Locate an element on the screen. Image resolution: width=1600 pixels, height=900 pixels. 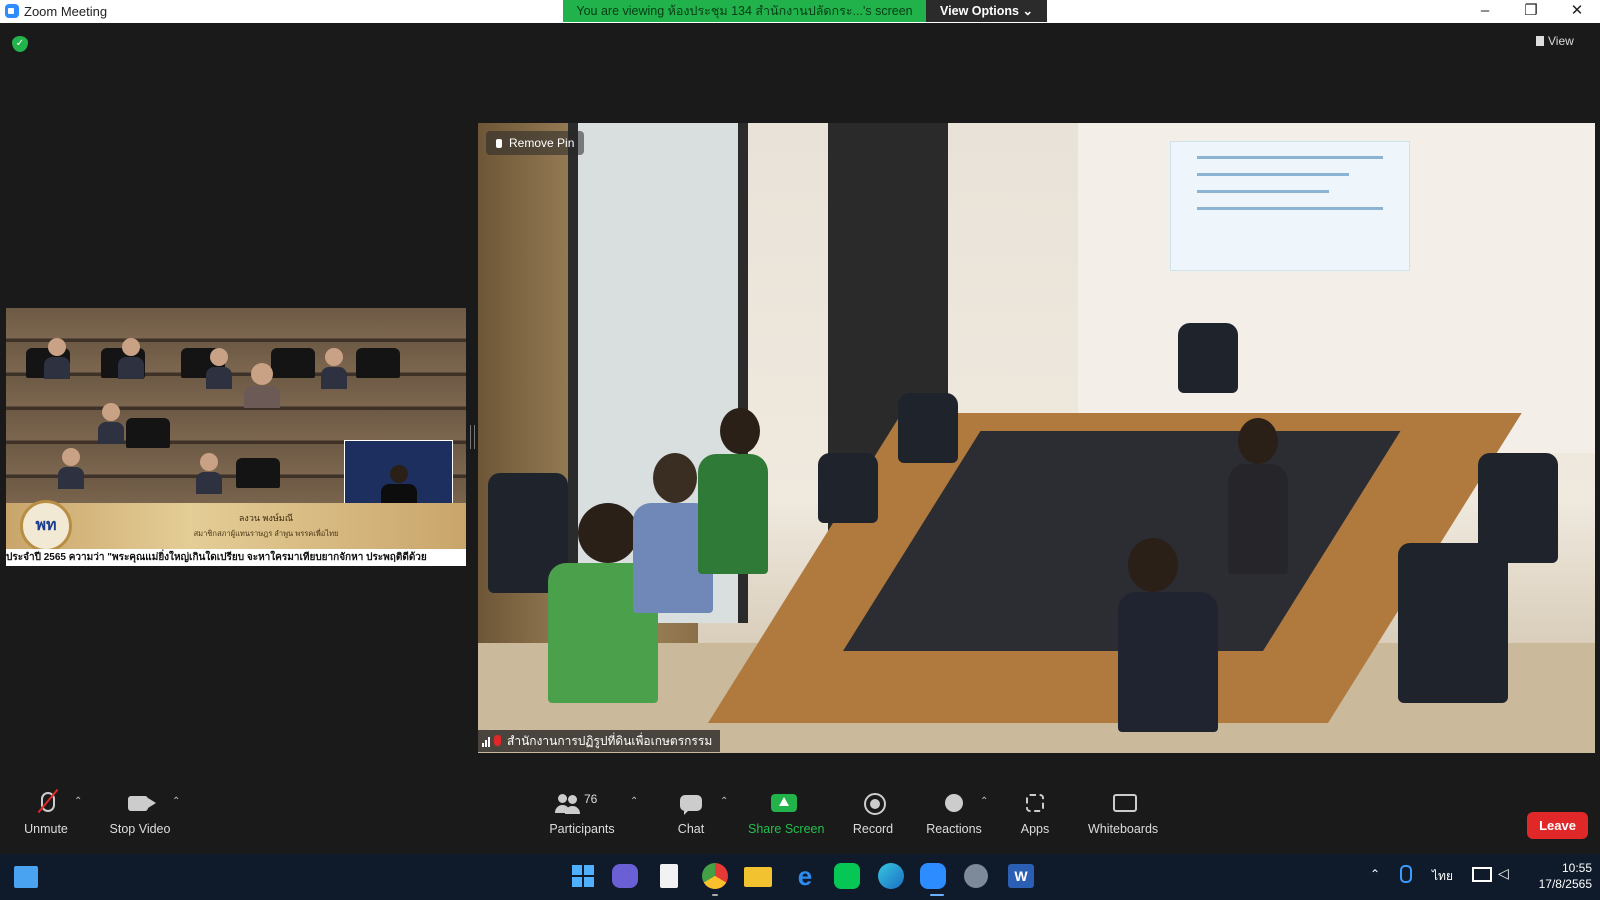
word-icon: W is located at coordinates (1021, 876).